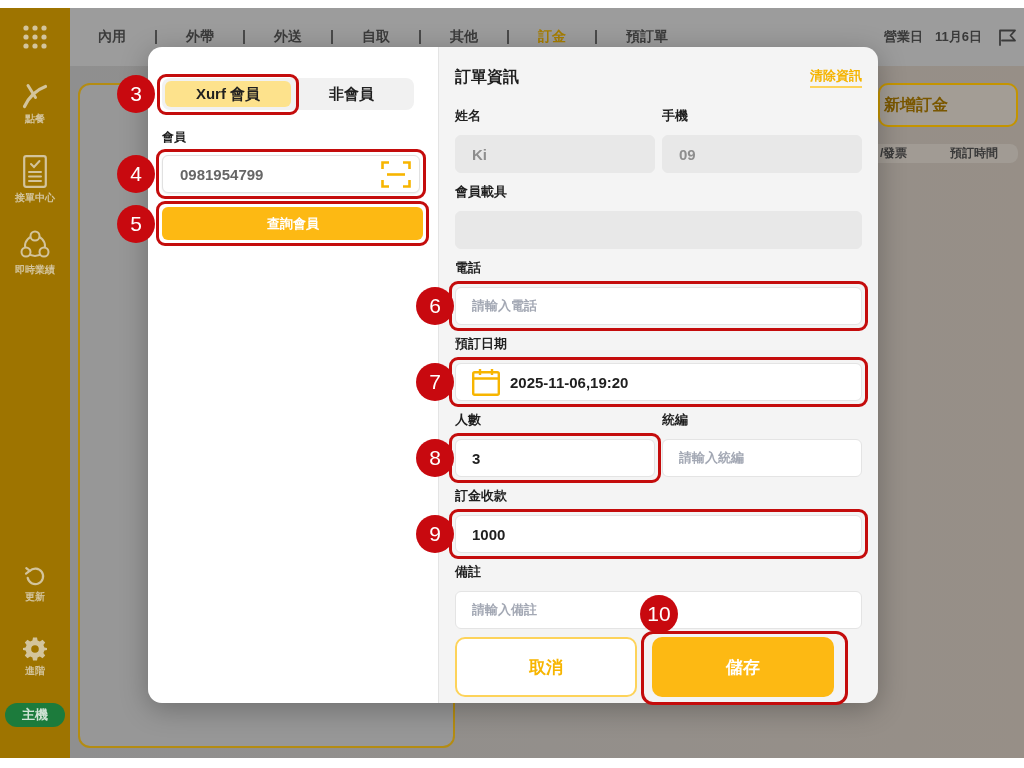  Describe the element at coordinates (396, 174) in the screenshot. I see `scan-icon` at that location.